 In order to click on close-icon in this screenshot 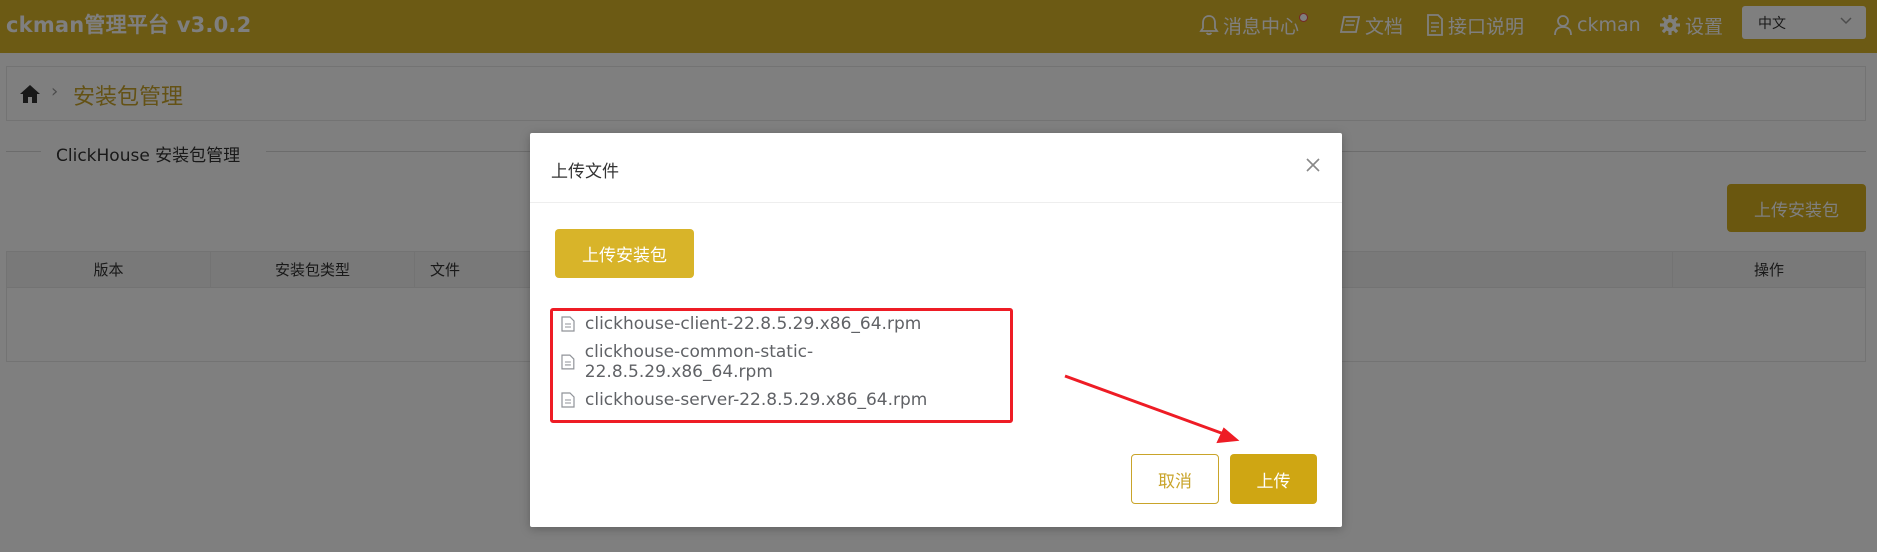, I will do `click(1313, 165)`.